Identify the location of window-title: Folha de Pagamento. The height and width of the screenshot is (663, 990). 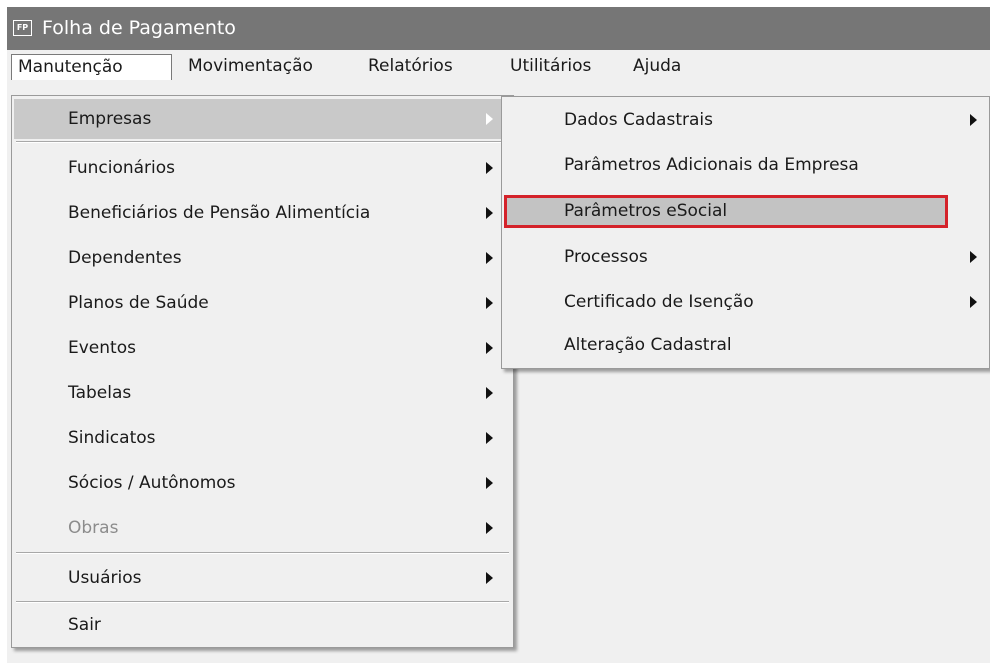
(139, 28).